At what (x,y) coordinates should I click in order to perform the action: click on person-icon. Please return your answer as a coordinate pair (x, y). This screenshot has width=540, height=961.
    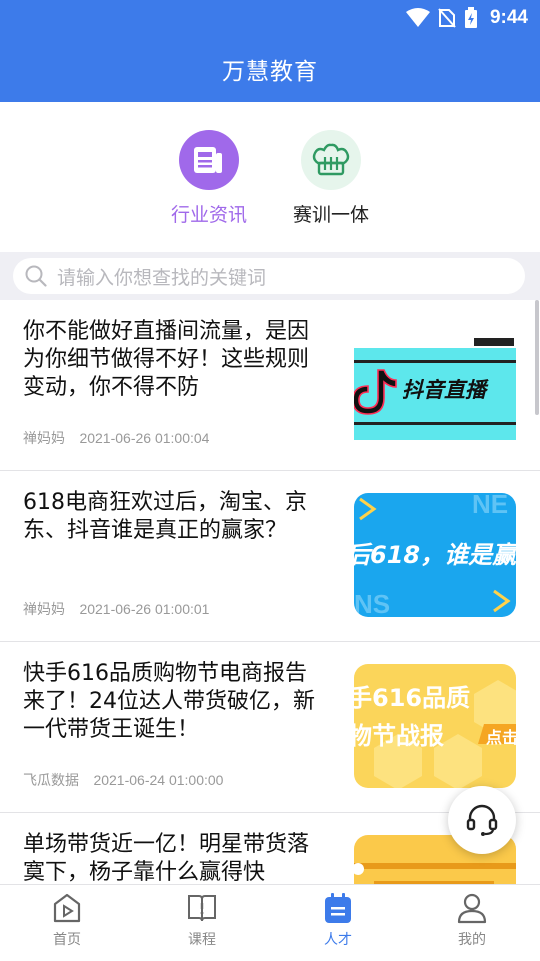
    Looking at the image, I should click on (472, 908).